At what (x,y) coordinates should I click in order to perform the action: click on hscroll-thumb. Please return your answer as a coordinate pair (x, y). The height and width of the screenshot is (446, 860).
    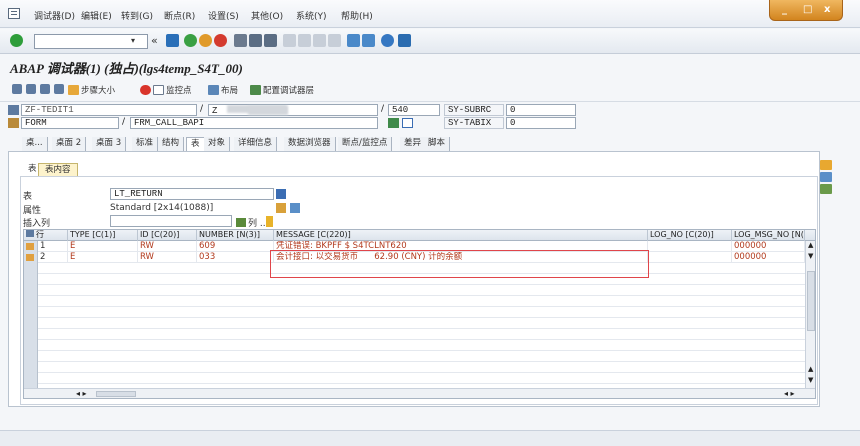
    Looking at the image, I should click on (116, 394).